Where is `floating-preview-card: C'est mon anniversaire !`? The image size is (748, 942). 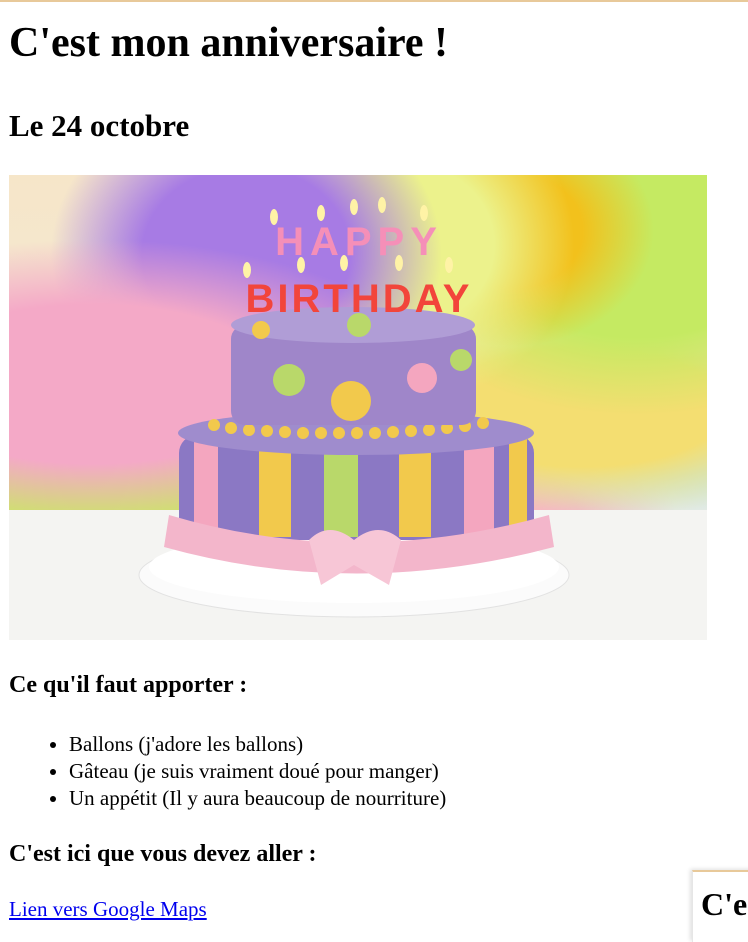
floating-preview-card: C'est mon anniversaire ! is located at coordinates (720, 906).